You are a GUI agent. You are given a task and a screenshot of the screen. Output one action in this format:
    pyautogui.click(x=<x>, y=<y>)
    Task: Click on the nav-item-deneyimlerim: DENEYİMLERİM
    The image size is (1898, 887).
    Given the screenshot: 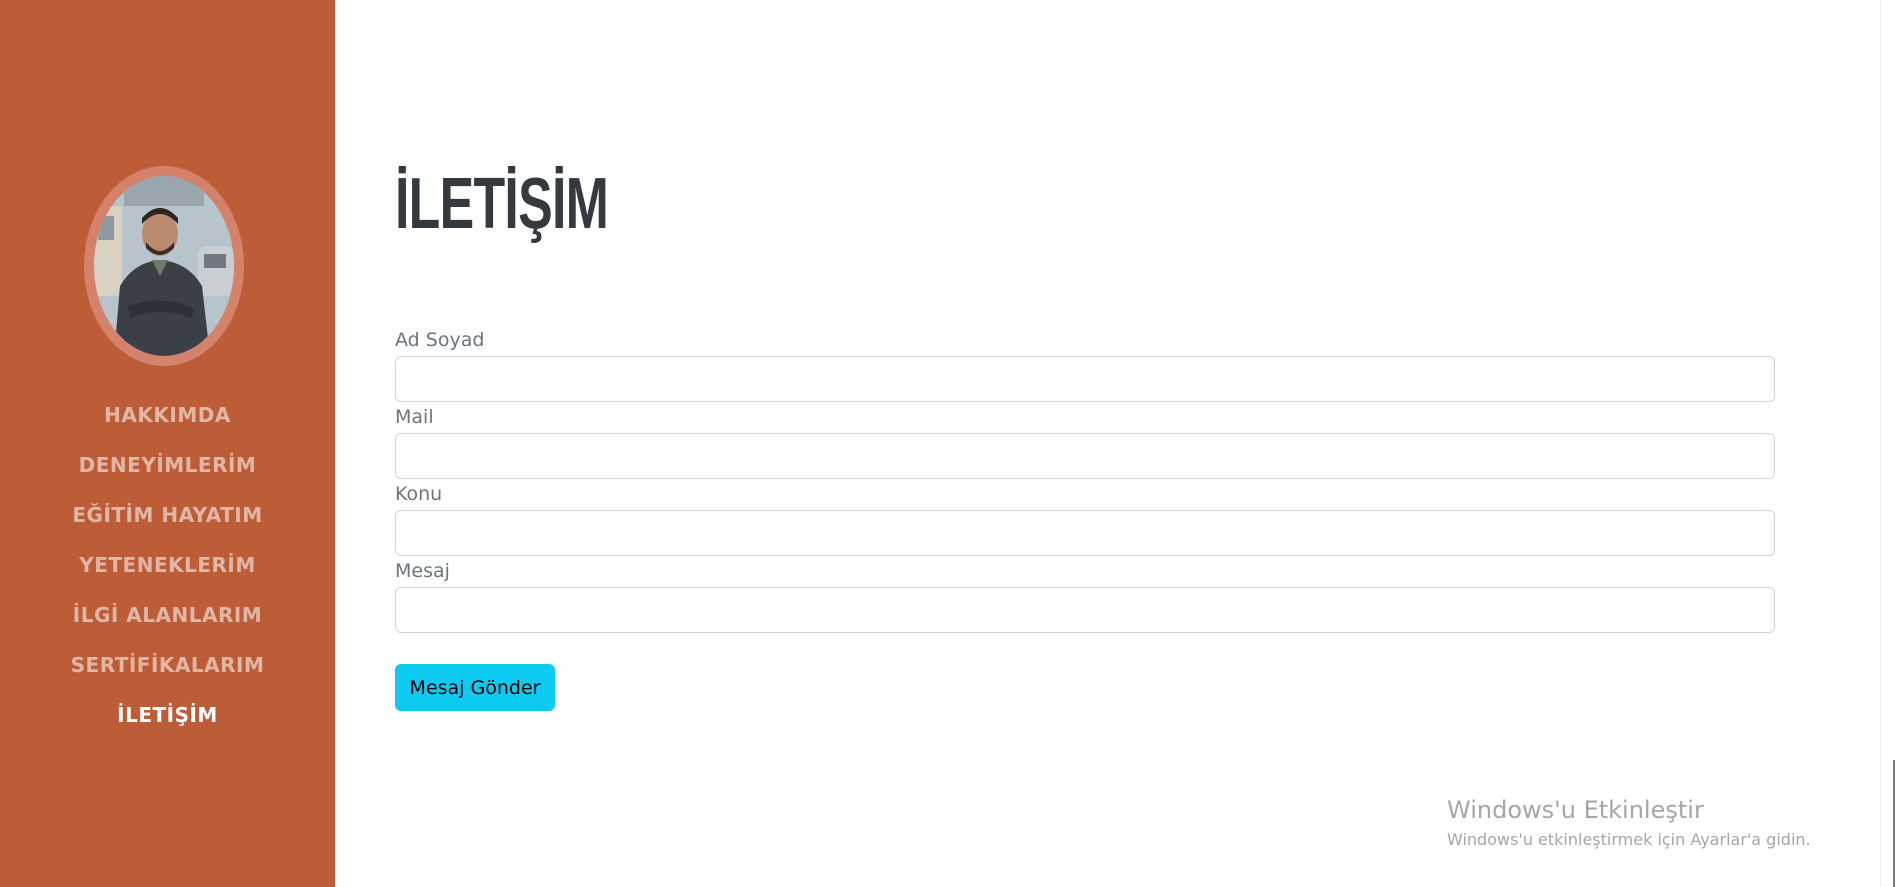 What is the action you would take?
    pyautogui.click(x=167, y=465)
    